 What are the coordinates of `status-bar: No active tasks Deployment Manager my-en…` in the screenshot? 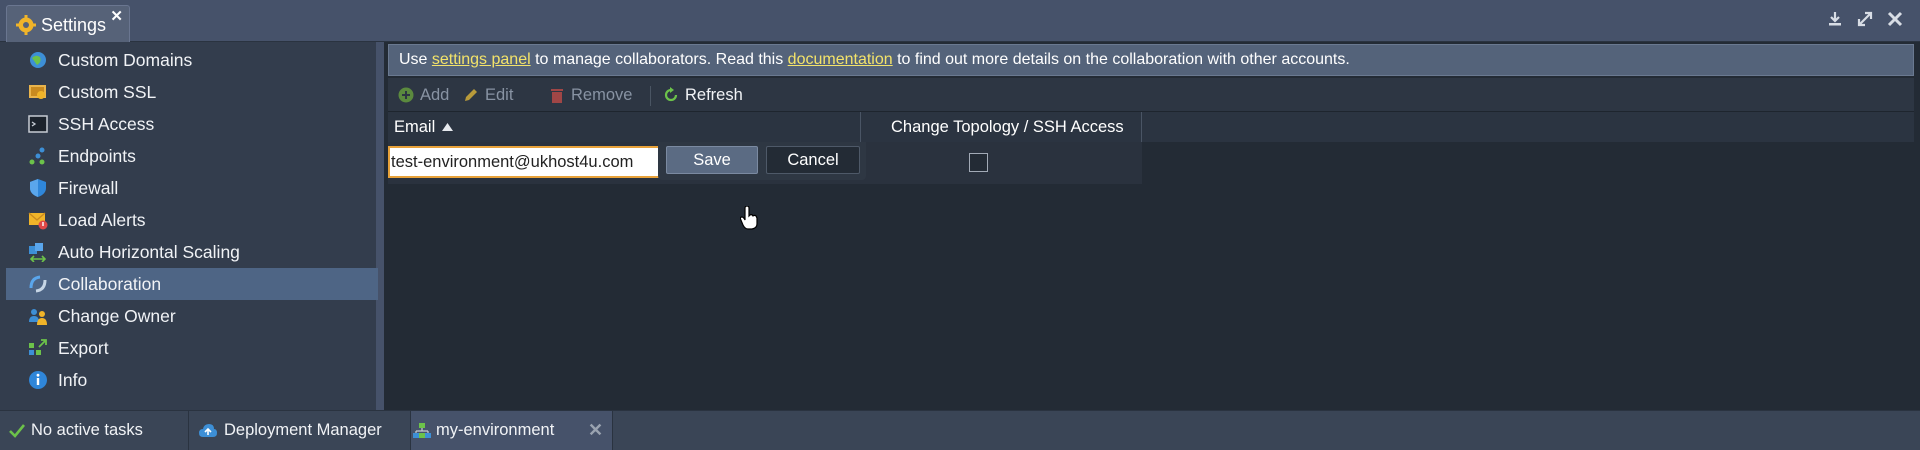 It's located at (960, 430).